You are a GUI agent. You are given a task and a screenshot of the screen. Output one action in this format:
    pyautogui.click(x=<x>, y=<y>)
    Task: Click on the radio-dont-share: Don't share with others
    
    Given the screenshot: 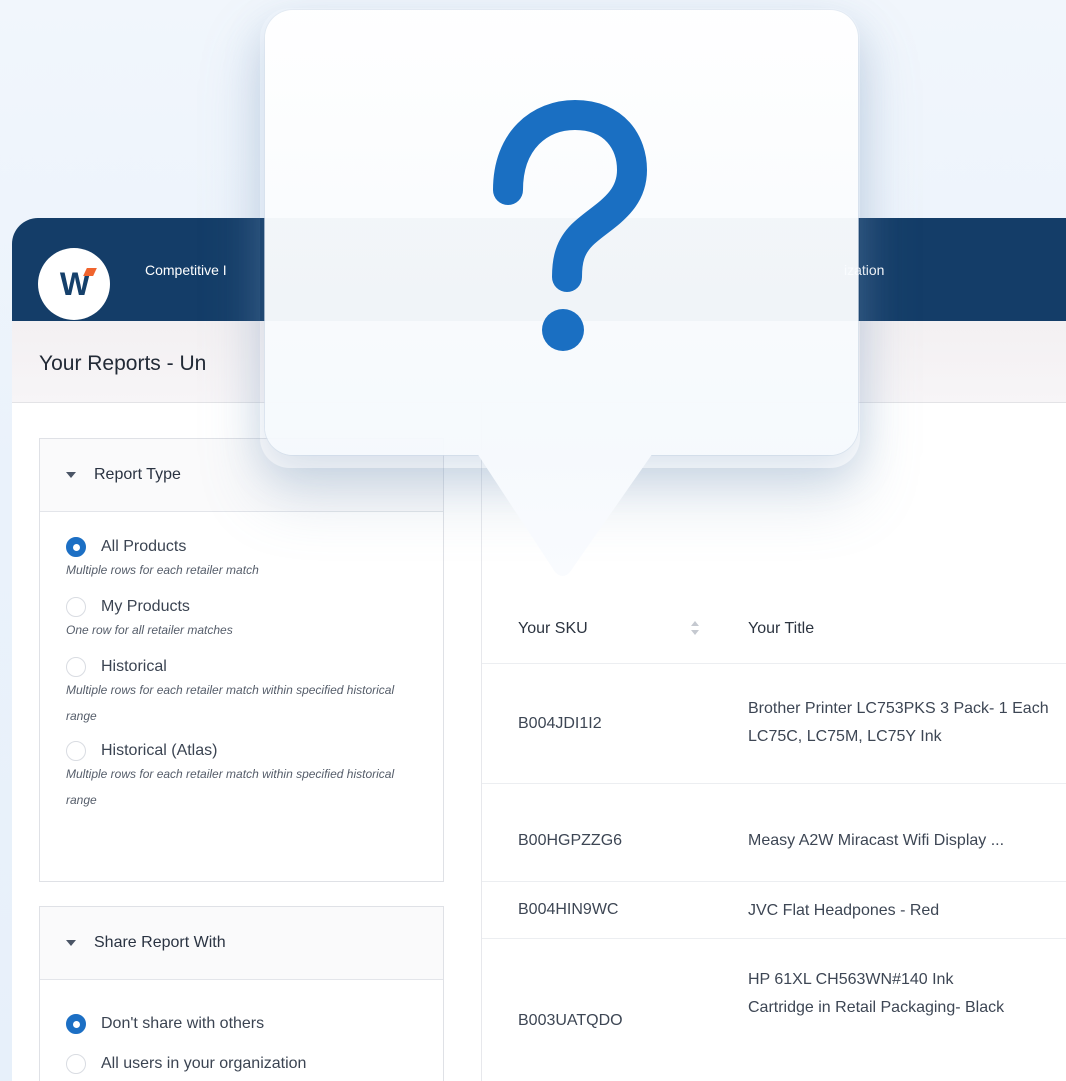 What is the action you would take?
    pyautogui.click(x=241, y=1024)
    